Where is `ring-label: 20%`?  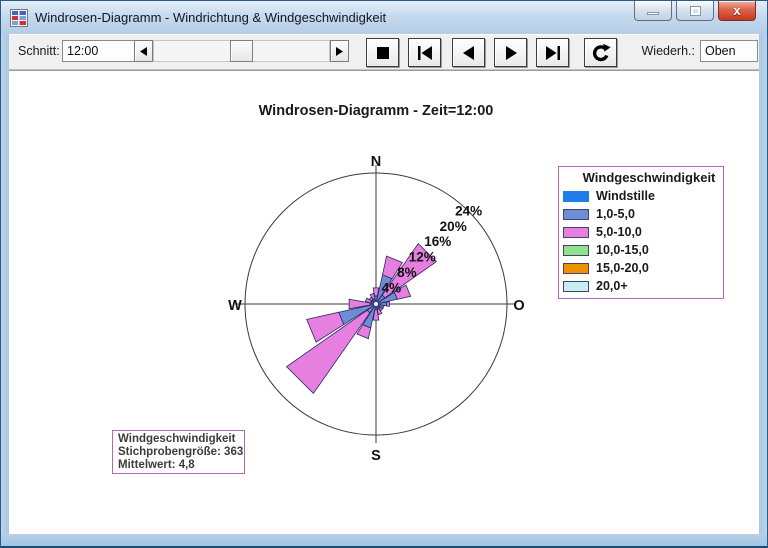
ring-label: 20% is located at coordinates (453, 226).